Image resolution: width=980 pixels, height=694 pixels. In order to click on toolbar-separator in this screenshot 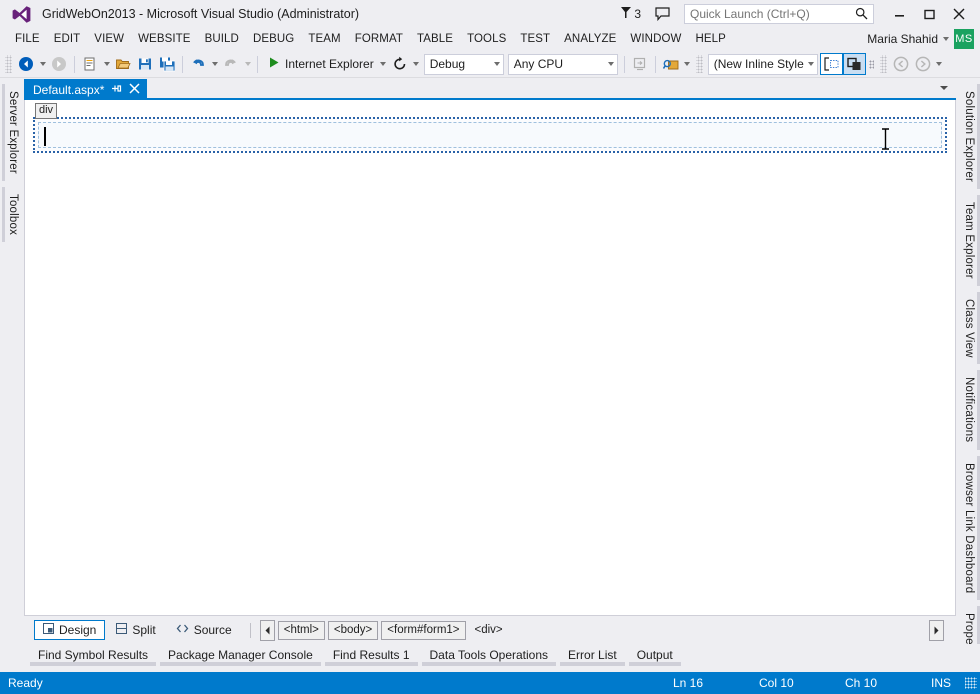, I will do `click(74, 64)`.